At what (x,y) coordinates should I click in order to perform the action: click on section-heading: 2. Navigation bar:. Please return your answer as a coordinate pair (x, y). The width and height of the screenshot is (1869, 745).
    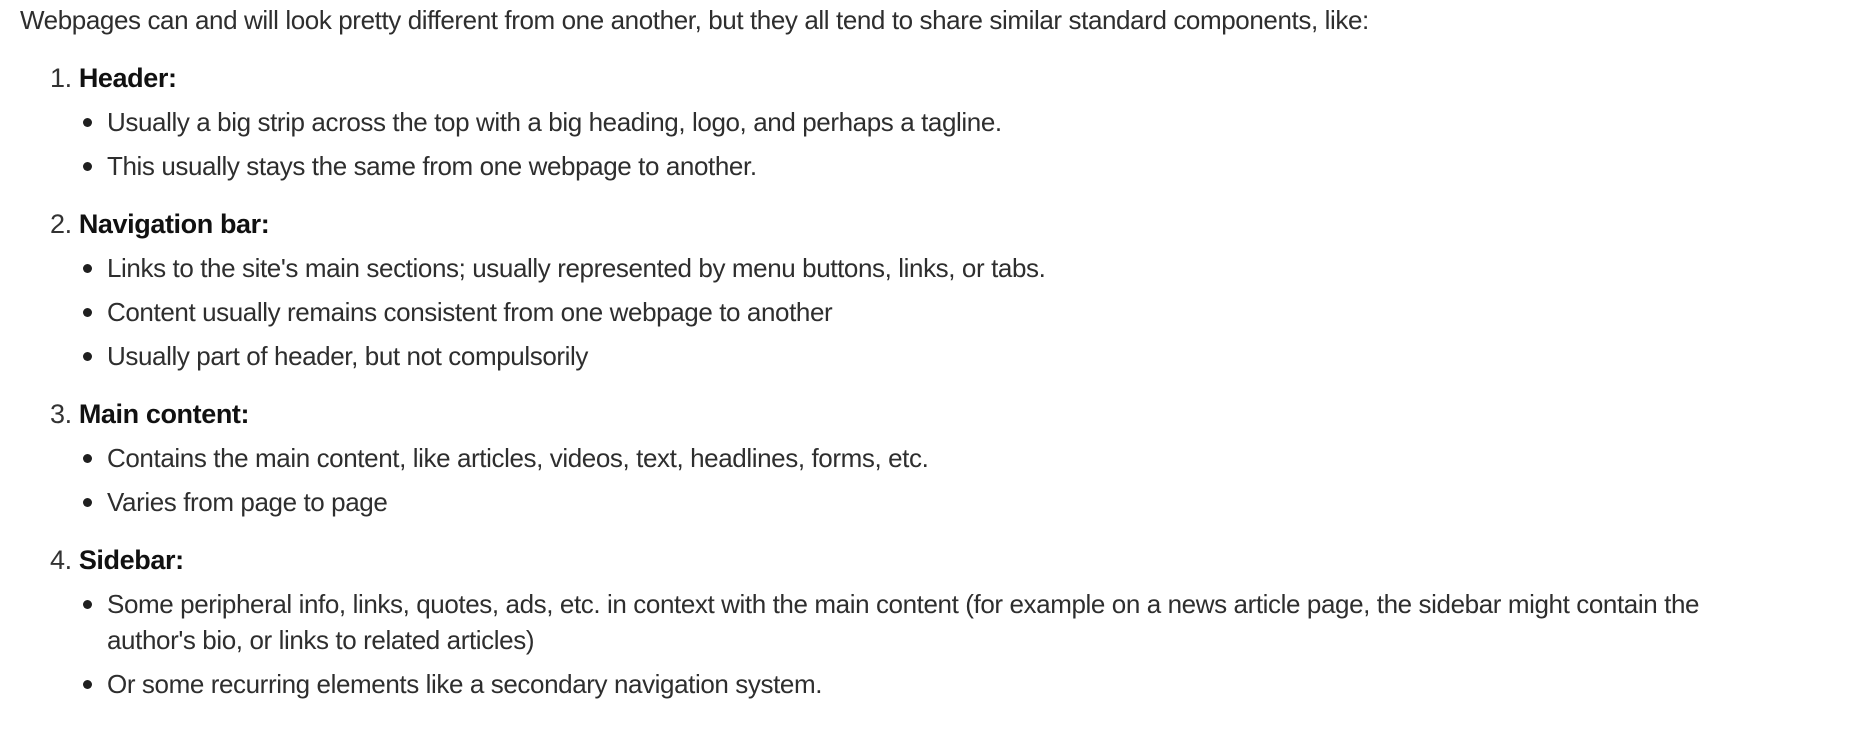
    Looking at the image, I should click on (949, 224).